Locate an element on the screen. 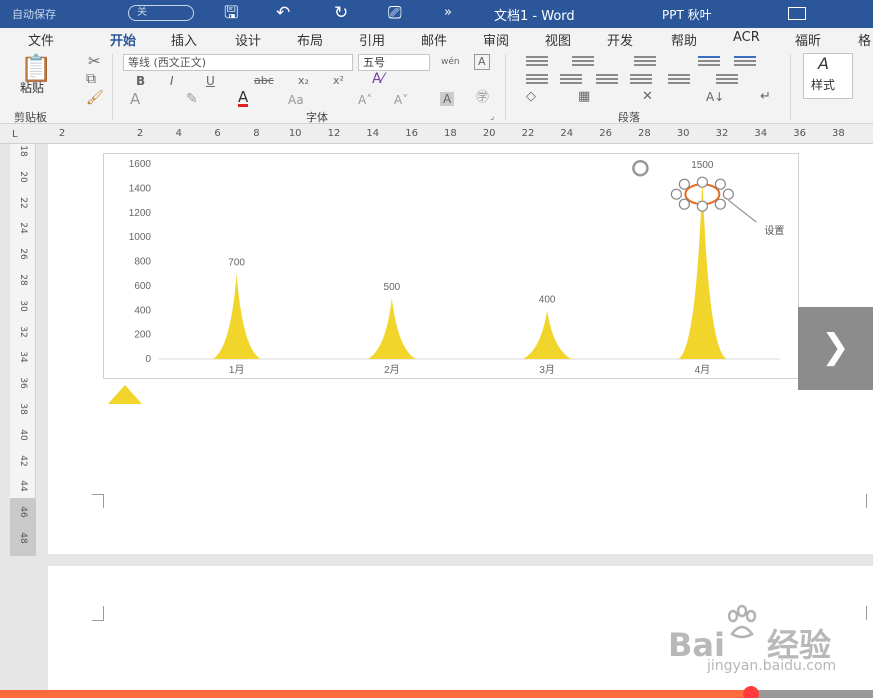 The width and height of the screenshot is (873, 698). italic-icon: I is located at coordinates (172, 81).